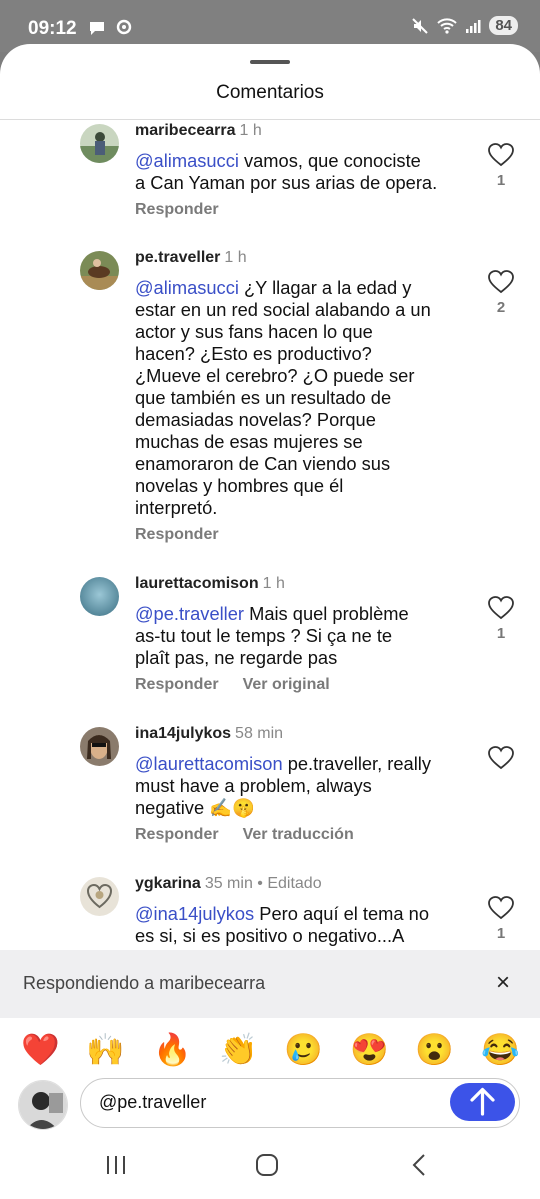  Describe the element at coordinates (270, 935) in the screenshot. I see `comment-line: es si, si es positivo o negativo...A` at that location.